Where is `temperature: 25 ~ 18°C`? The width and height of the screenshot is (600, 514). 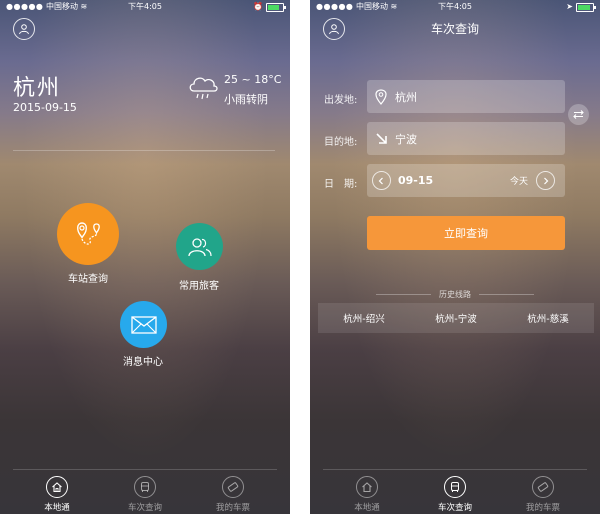
temperature: 25 ~ 18°C is located at coordinates (253, 79).